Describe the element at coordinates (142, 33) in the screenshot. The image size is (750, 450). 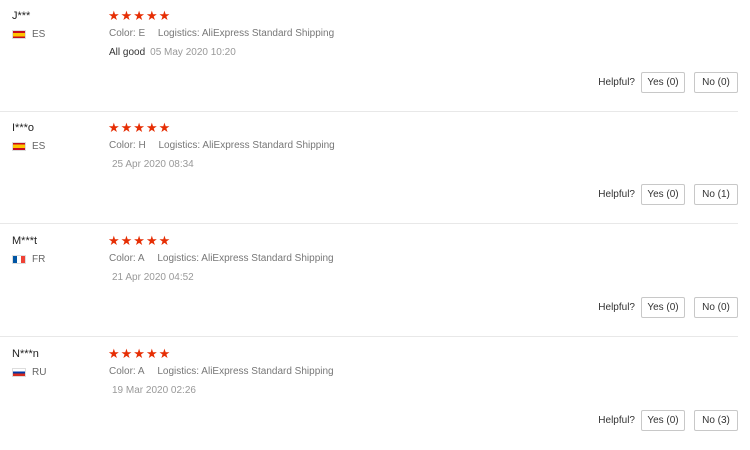
I see `color-value: E` at that location.